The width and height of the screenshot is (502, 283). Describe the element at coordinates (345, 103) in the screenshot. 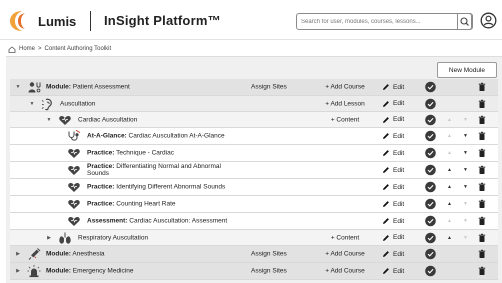

I see `add-child-button: + Add Lesson` at that location.